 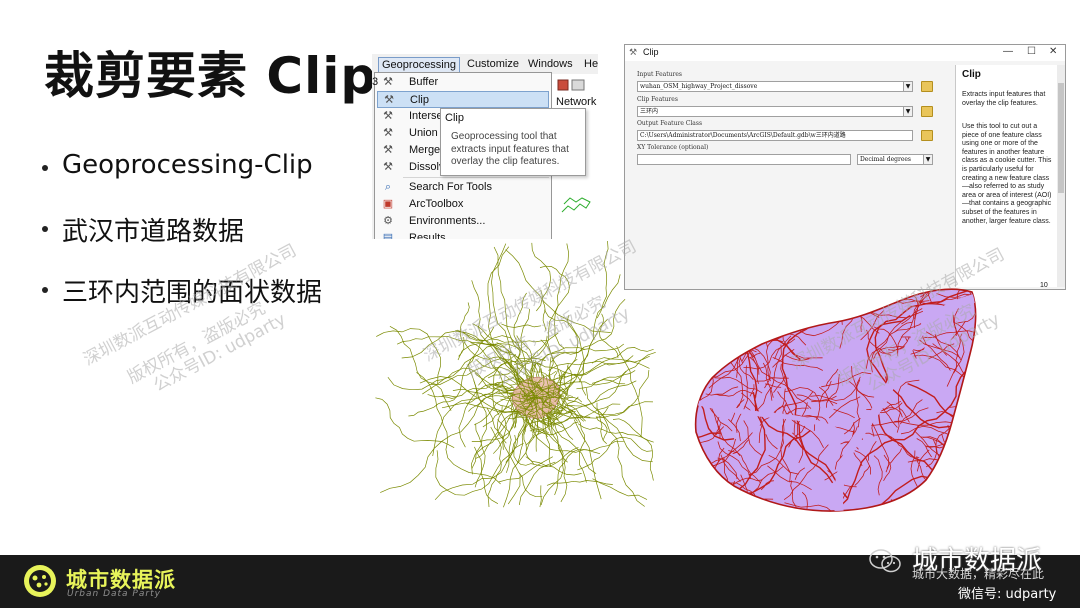 What do you see at coordinates (649, 111) in the screenshot?
I see `clip-features-value: 三环内` at bounding box center [649, 111].